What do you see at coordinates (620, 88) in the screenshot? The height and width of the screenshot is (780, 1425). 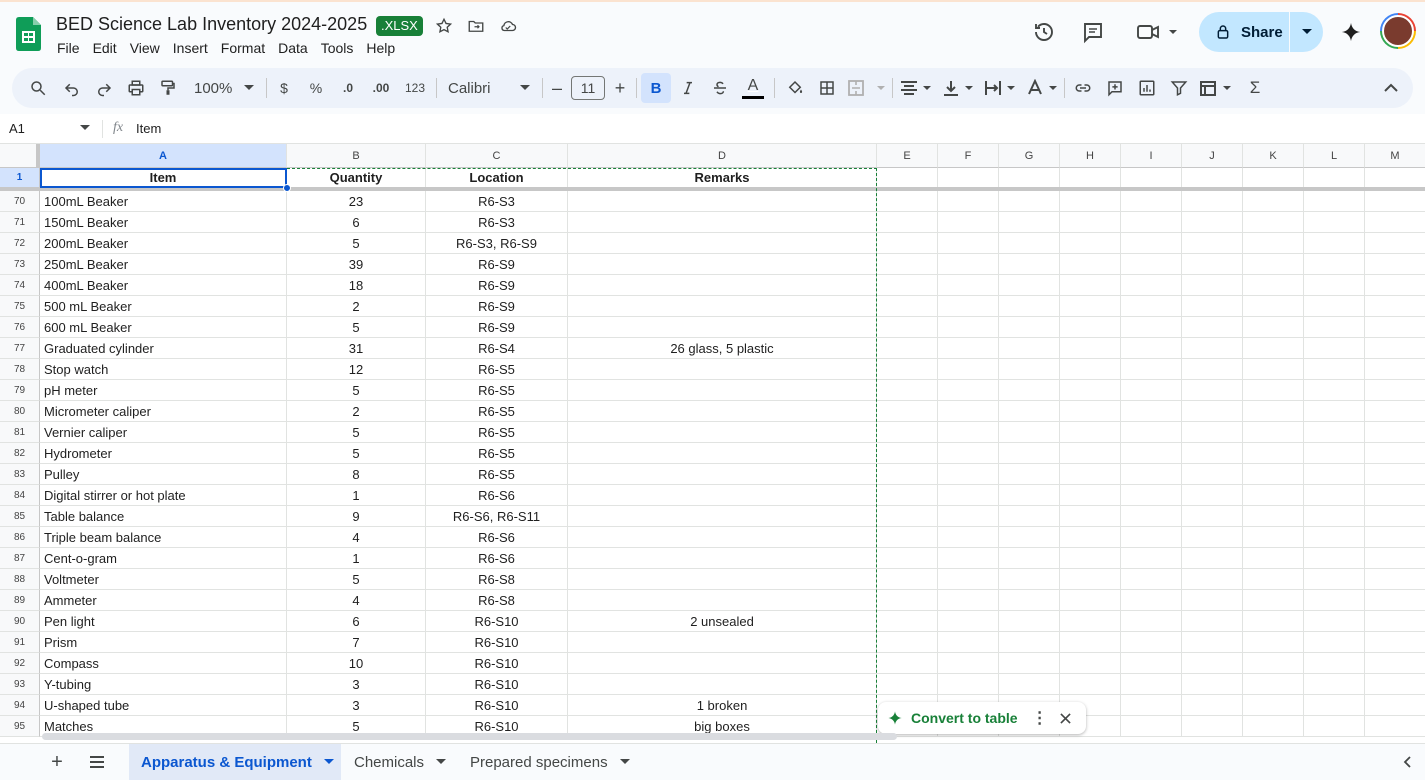 I see `increase-font-size-button: +` at bounding box center [620, 88].